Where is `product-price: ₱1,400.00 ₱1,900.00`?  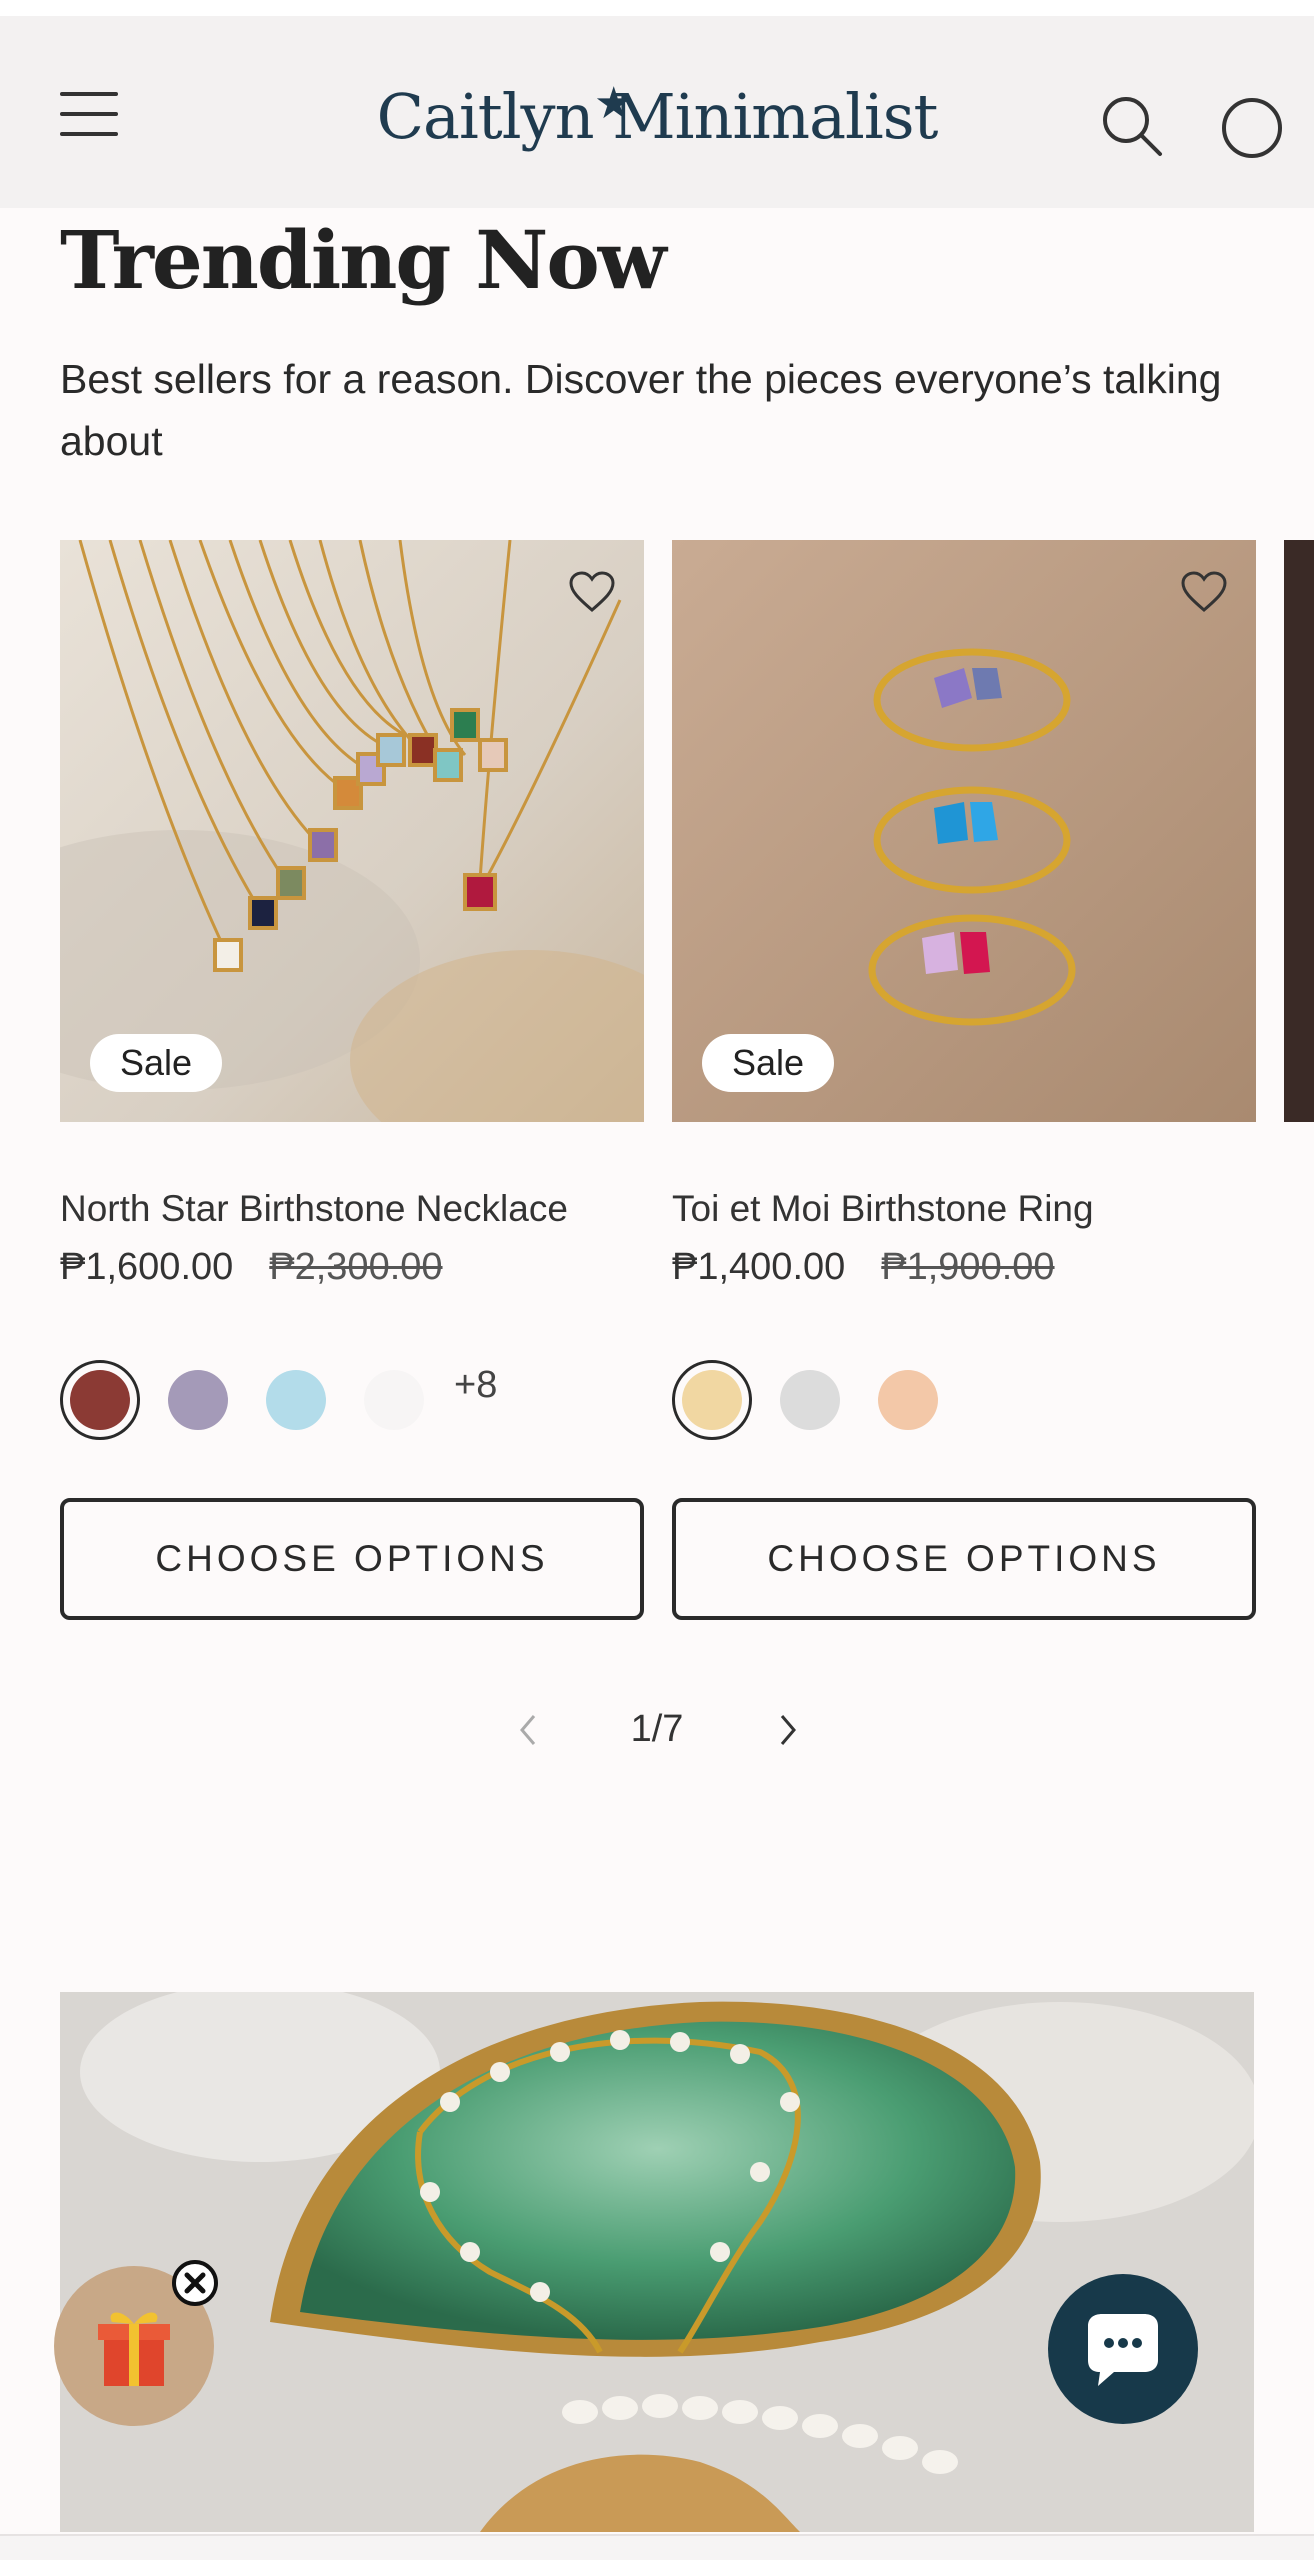 product-price: ₱1,400.00 ₱1,900.00 is located at coordinates (863, 1267).